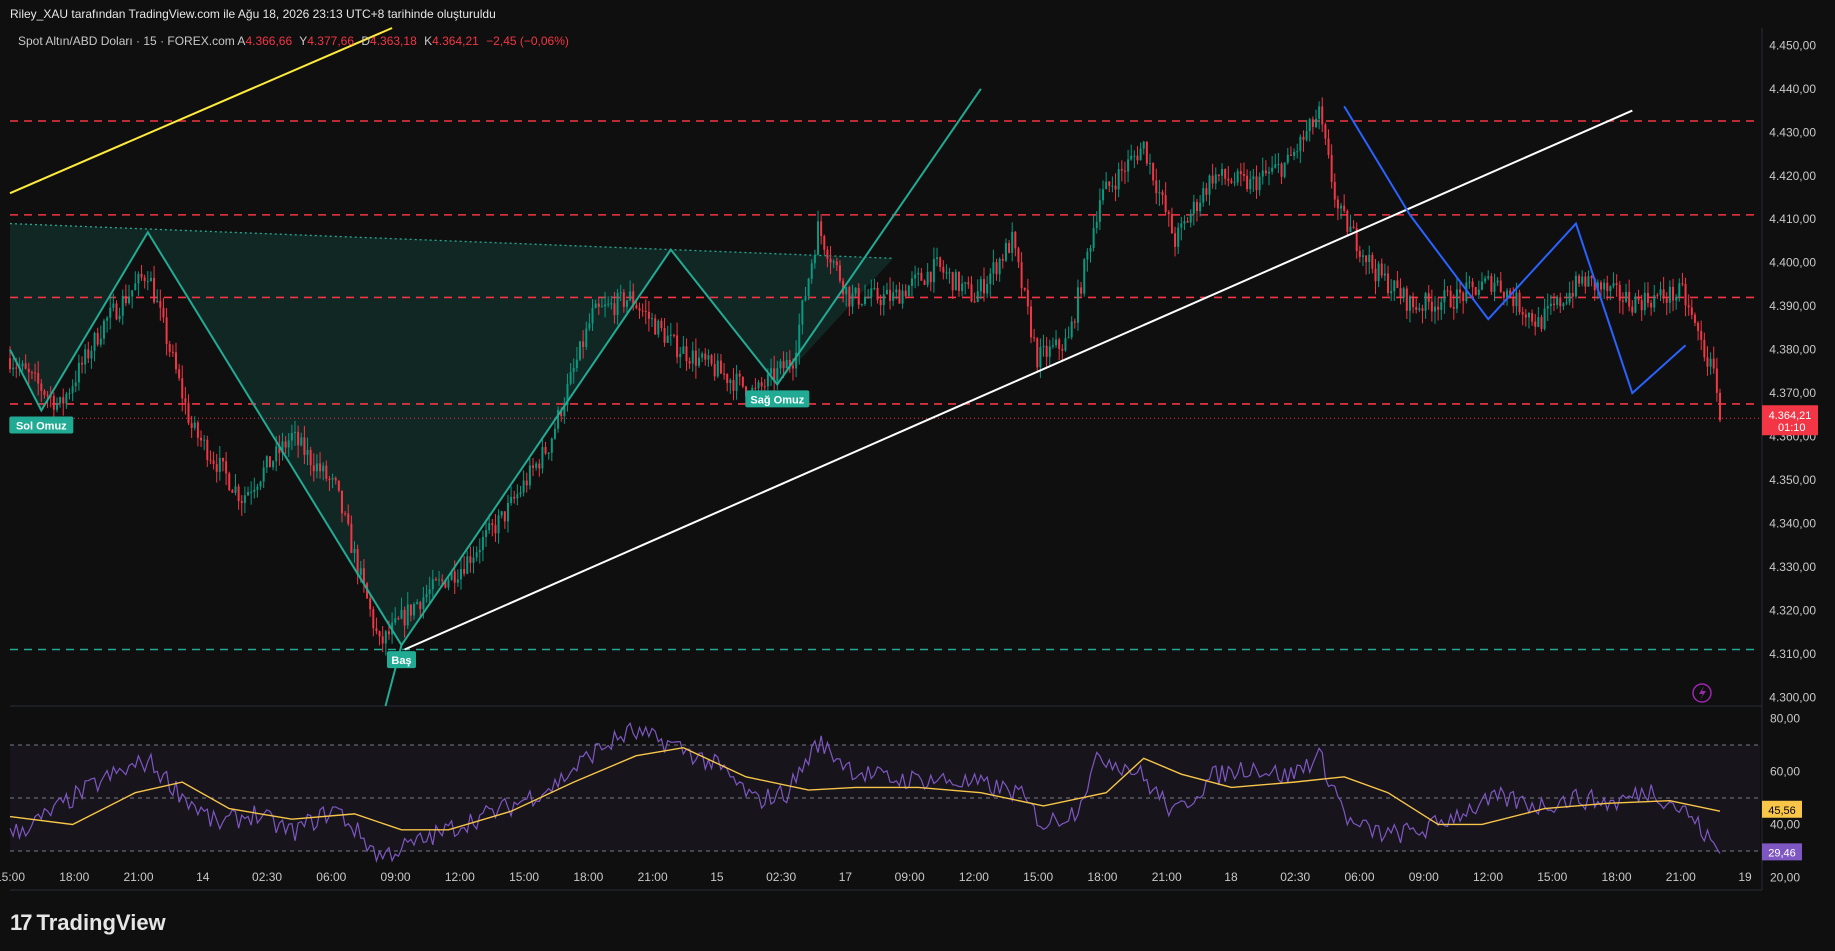 The height and width of the screenshot is (951, 1835). I want to click on price-axis-tick: 4.440,00, so click(1792, 89).